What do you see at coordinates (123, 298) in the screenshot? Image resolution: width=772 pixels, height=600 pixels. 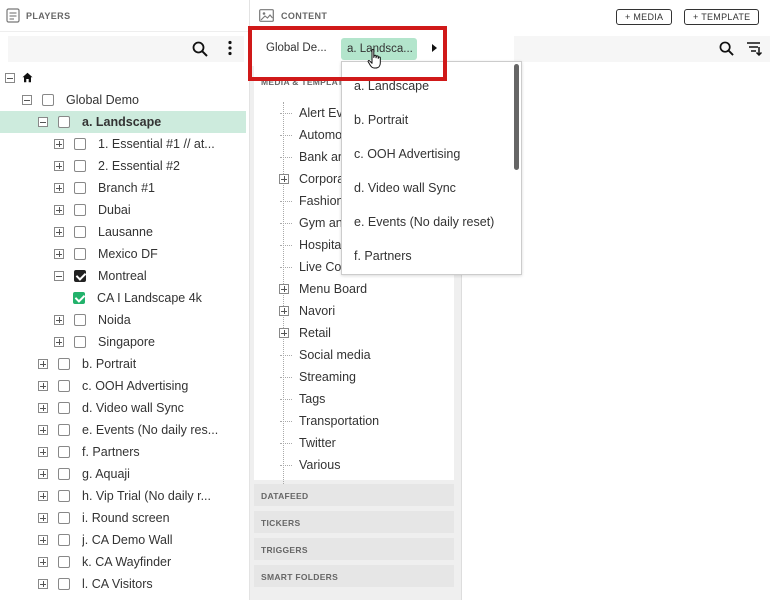 I see `player-tree-row: CA I Landscape 4k` at bounding box center [123, 298].